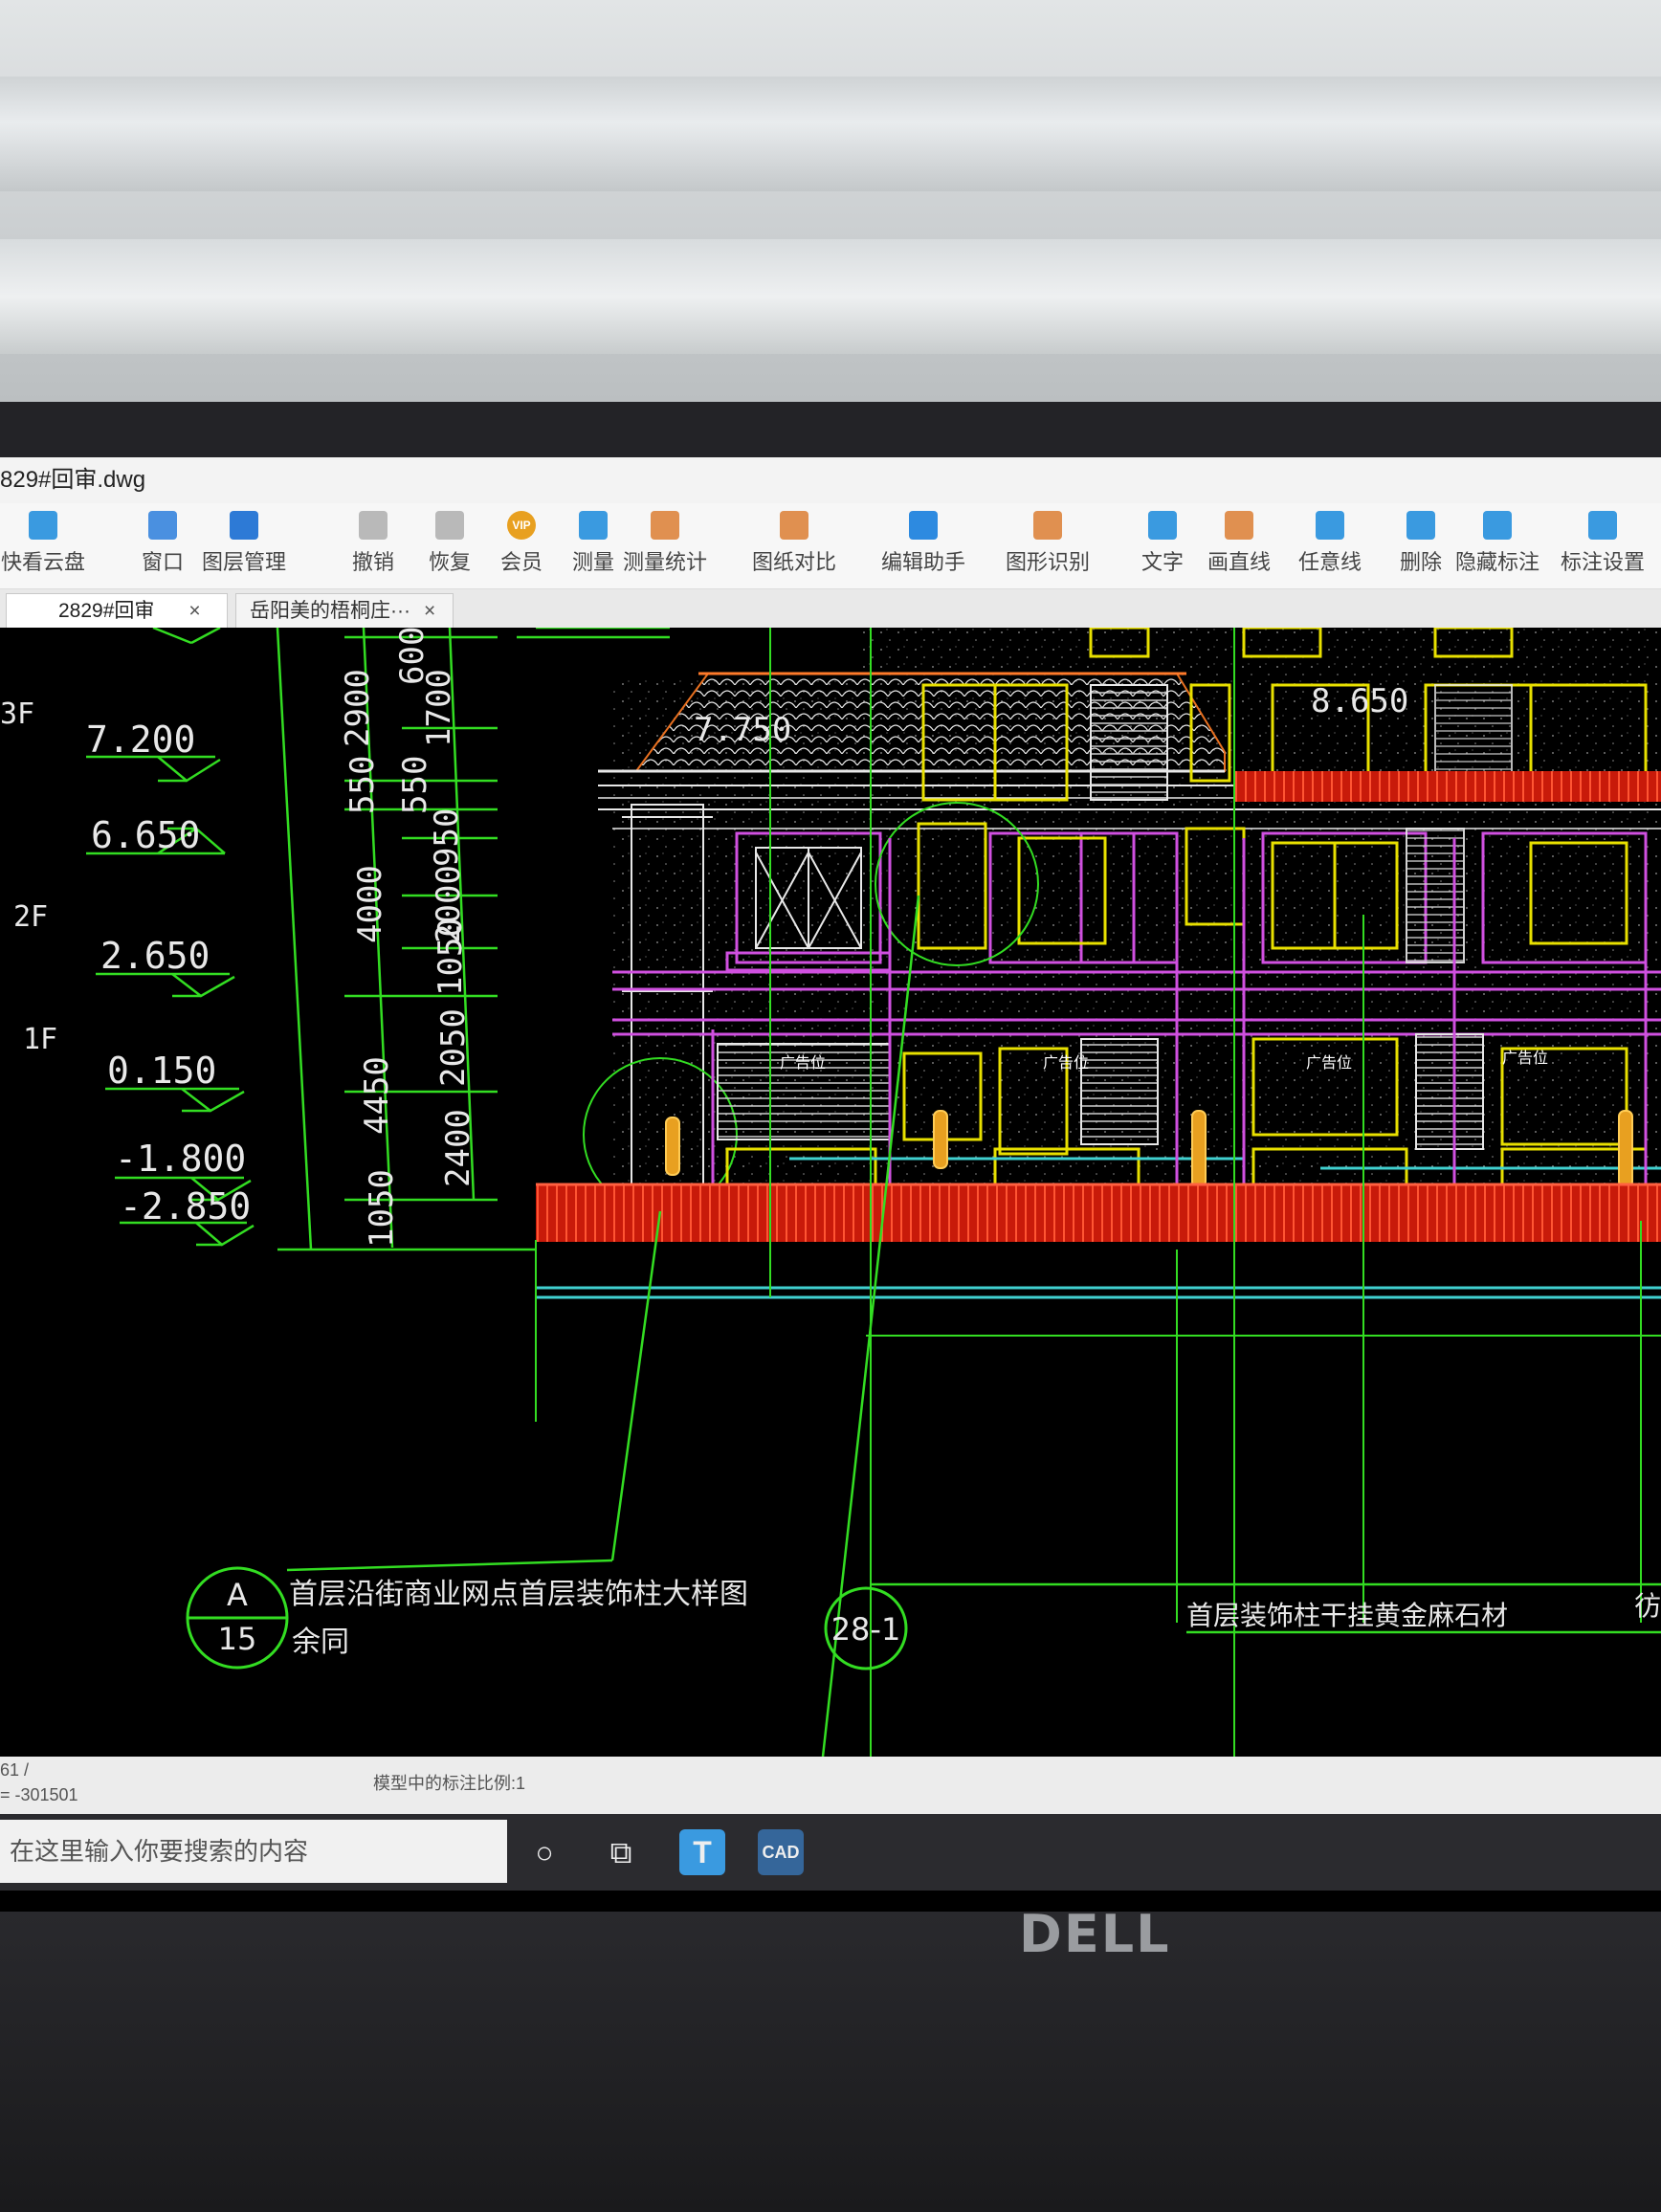 The height and width of the screenshot is (2212, 1661). Describe the element at coordinates (1162, 525) in the screenshot. I see `text-icon` at that location.